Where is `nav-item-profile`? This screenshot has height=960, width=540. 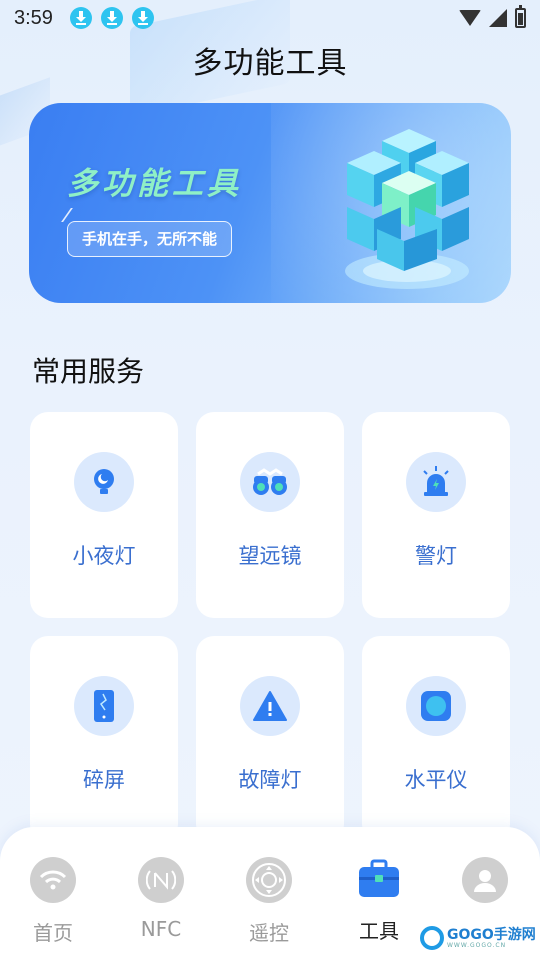 nav-item-profile is located at coordinates (485, 887).